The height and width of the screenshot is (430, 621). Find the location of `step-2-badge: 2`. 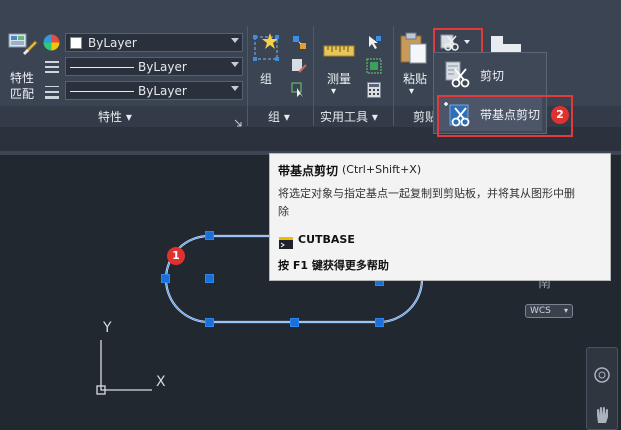

step-2-badge: 2 is located at coordinates (560, 115).